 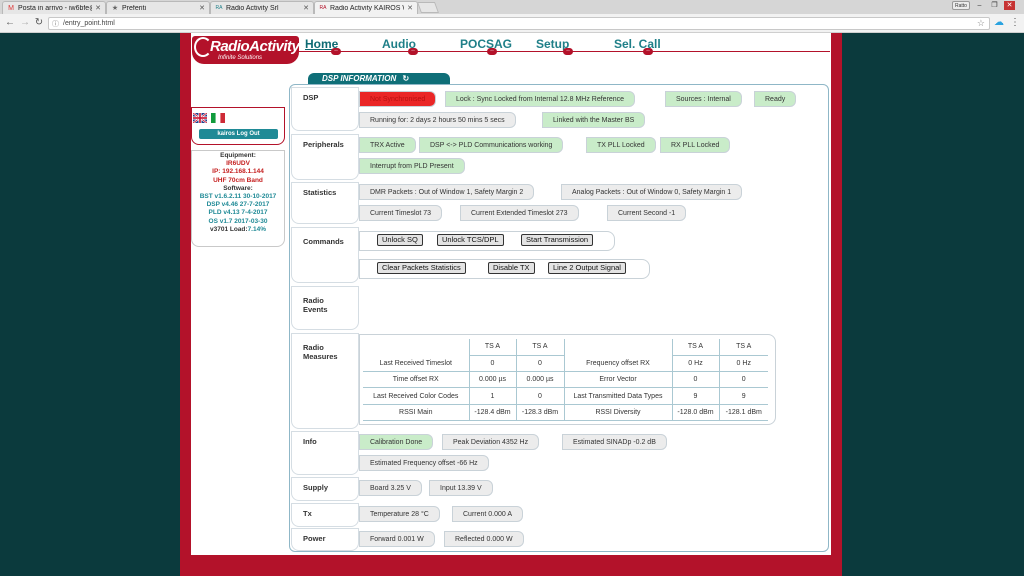 I want to click on browser-tab-gmail: M Posta in arrivo - iw6bfe@ ✕, so click(x=54, y=7).